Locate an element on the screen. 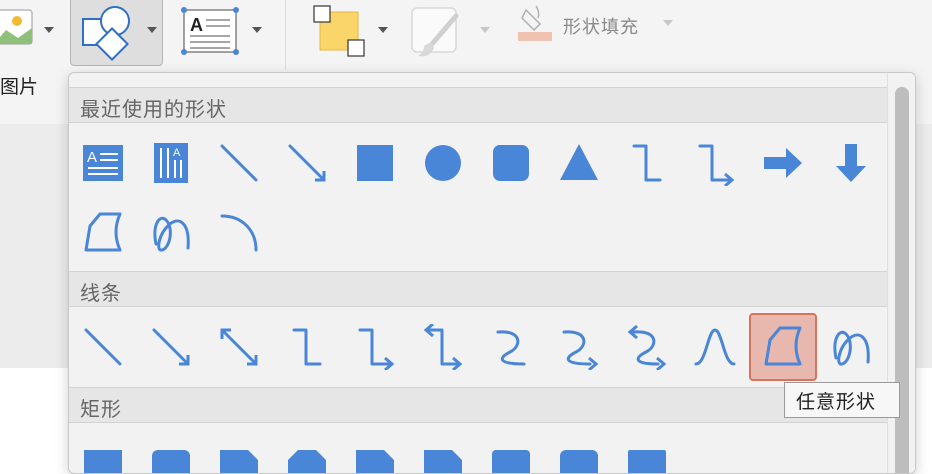  arc-icon is located at coordinates (239, 233).